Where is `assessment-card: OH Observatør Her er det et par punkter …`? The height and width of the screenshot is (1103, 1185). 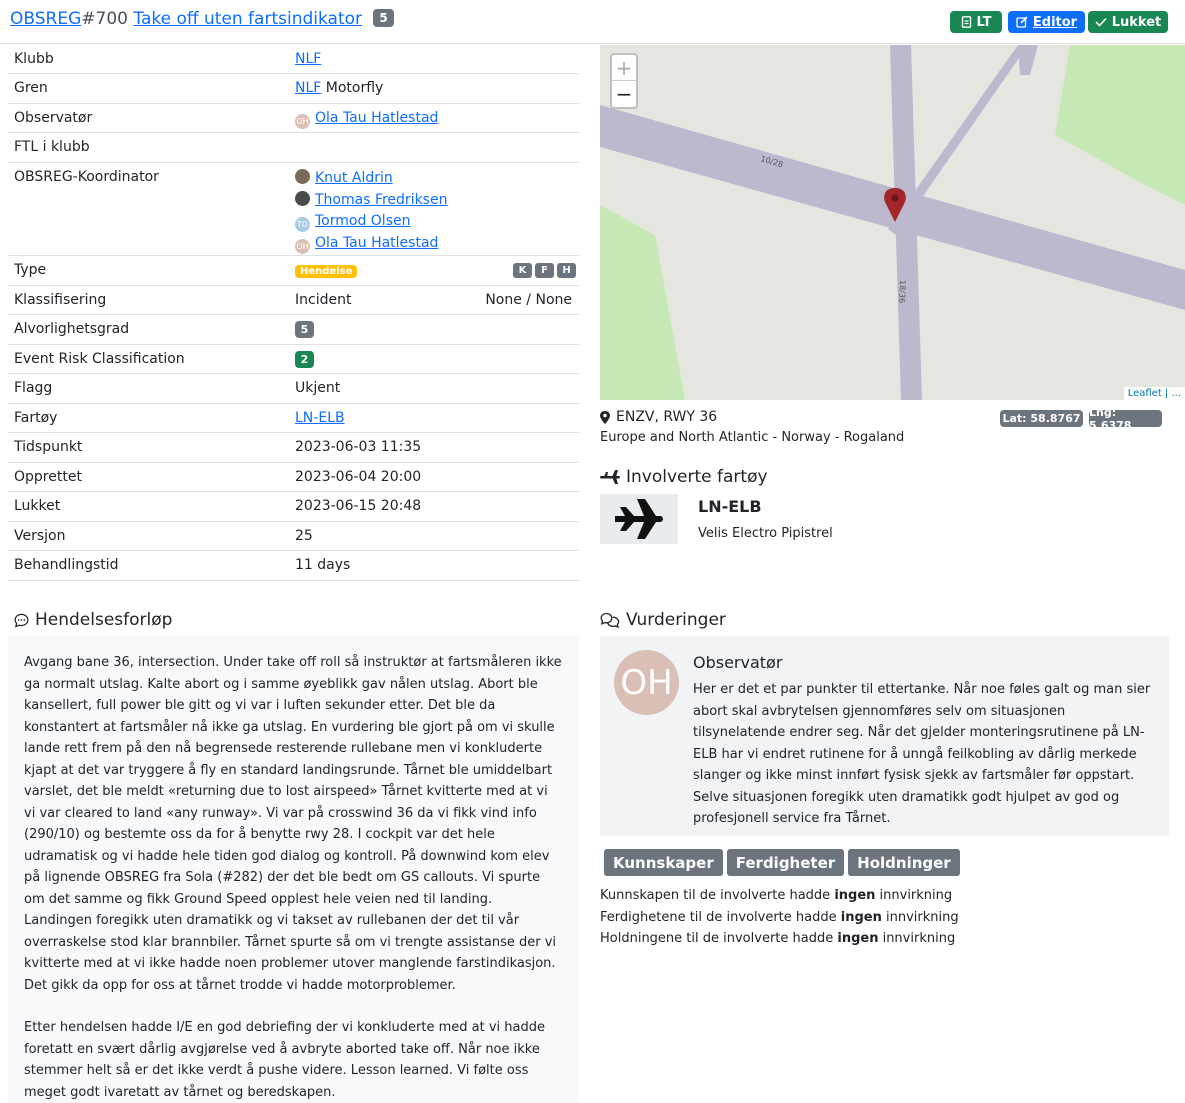 assessment-card: OH Observatør Her er det et par punkter … is located at coordinates (884, 736).